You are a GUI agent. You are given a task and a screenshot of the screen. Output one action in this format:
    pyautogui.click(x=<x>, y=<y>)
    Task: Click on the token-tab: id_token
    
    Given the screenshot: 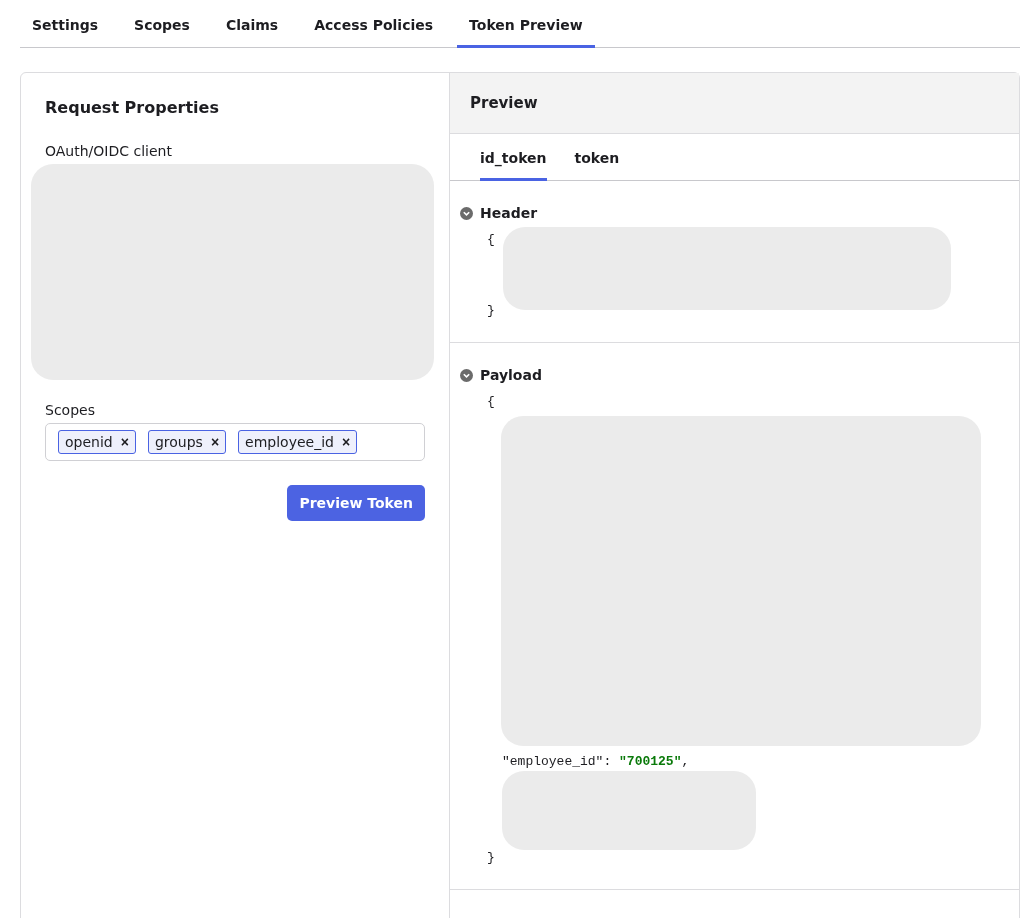 What is the action you would take?
    pyautogui.click(x=513, y=157)
    